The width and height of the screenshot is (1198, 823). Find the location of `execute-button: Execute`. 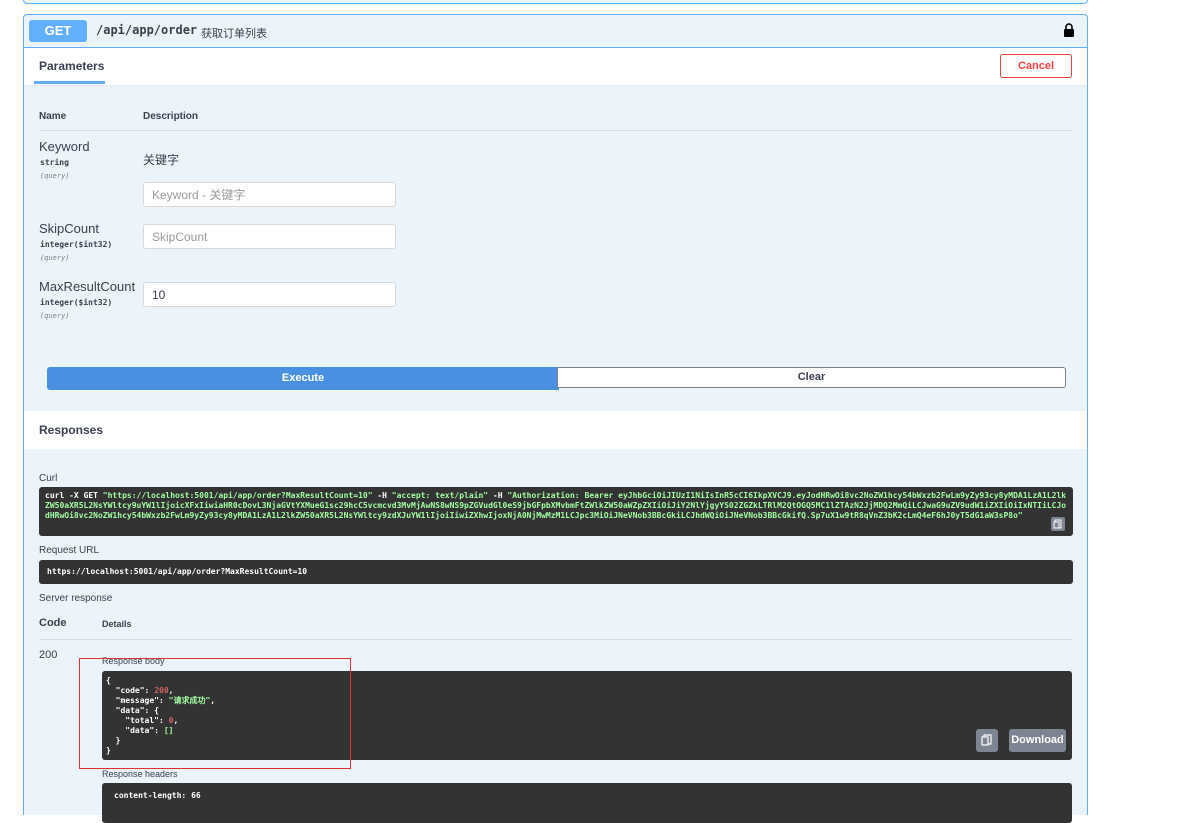

execute-button: Execute is located at coordinates (303, 378).